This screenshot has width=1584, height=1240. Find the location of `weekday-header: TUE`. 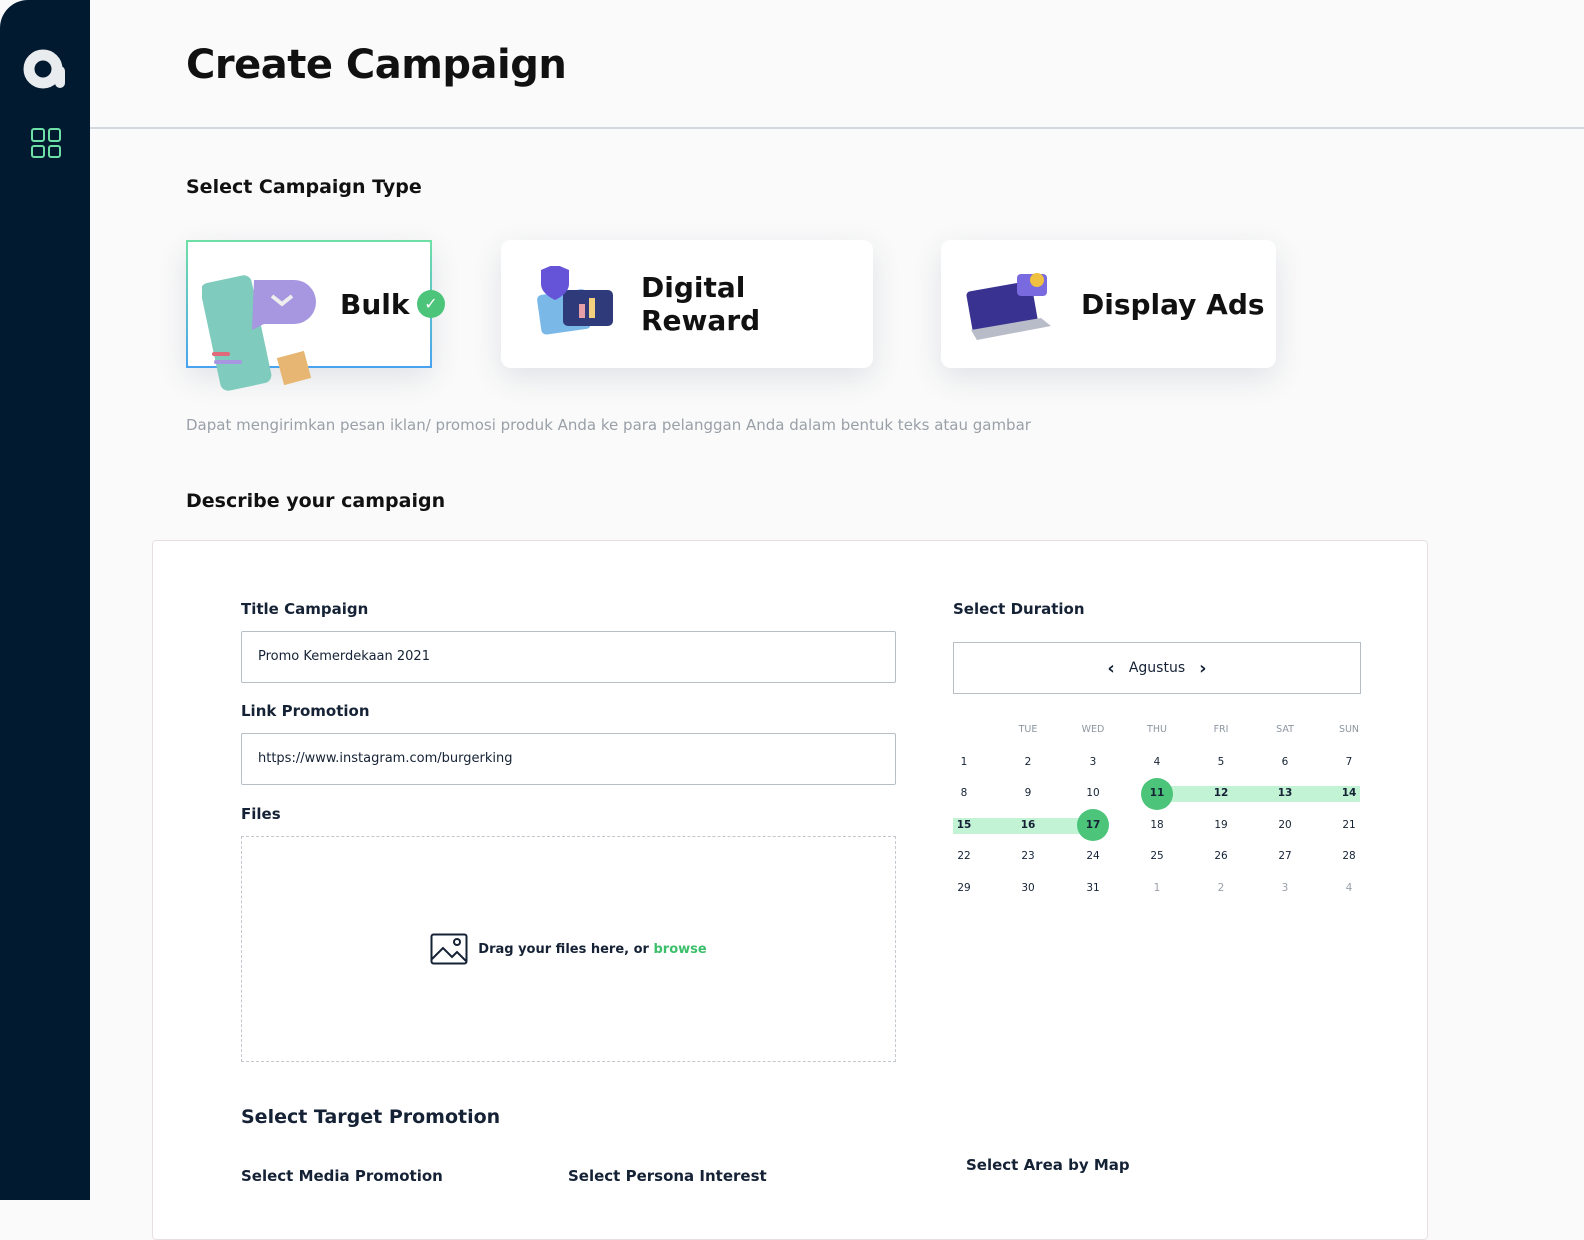

weekday-header: TUE is located at coordinates (1028, 729).